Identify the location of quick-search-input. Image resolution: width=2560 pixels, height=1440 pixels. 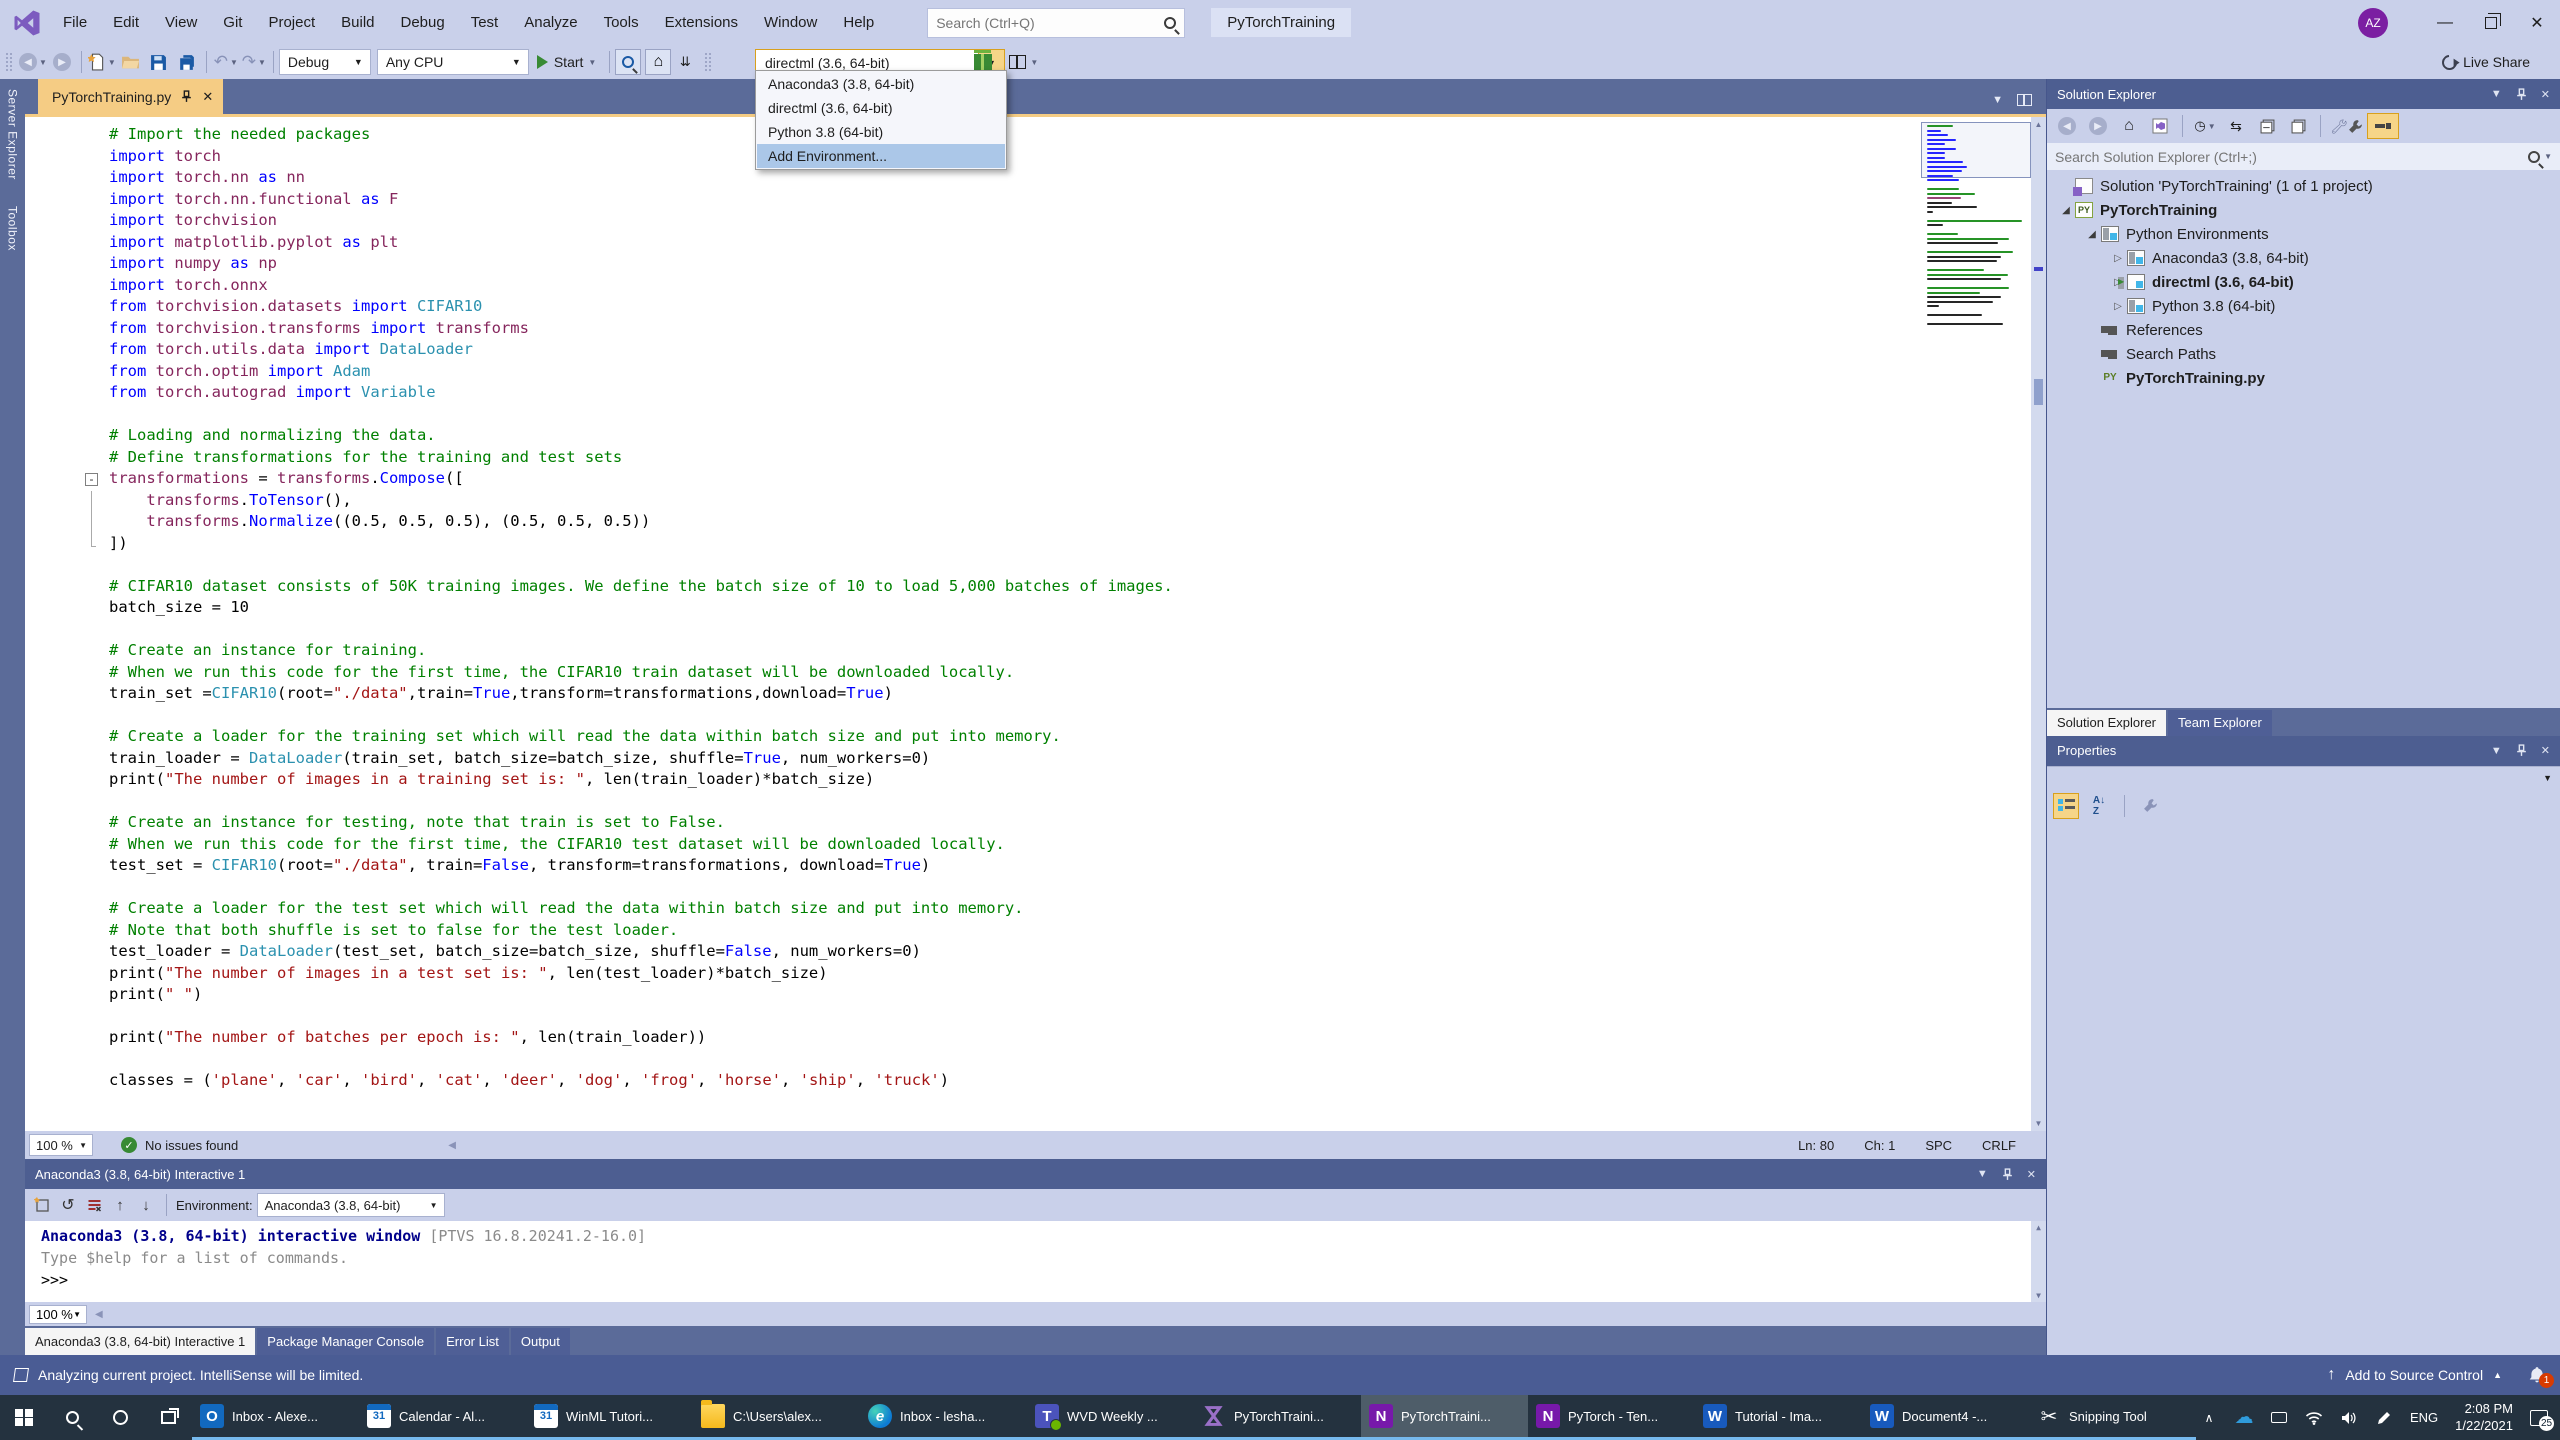
(1050, 22).